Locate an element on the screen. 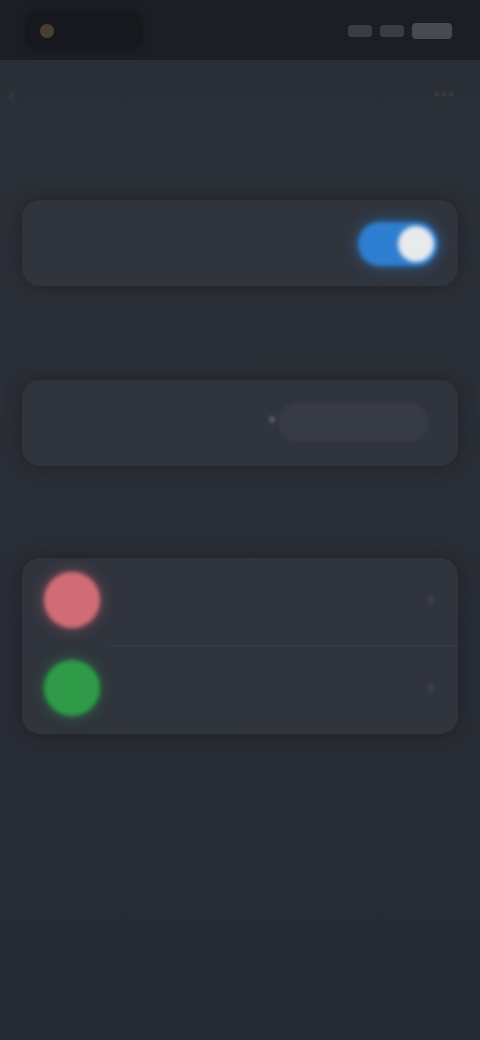  status-indicator-icon is located at coordinates (47, 31).